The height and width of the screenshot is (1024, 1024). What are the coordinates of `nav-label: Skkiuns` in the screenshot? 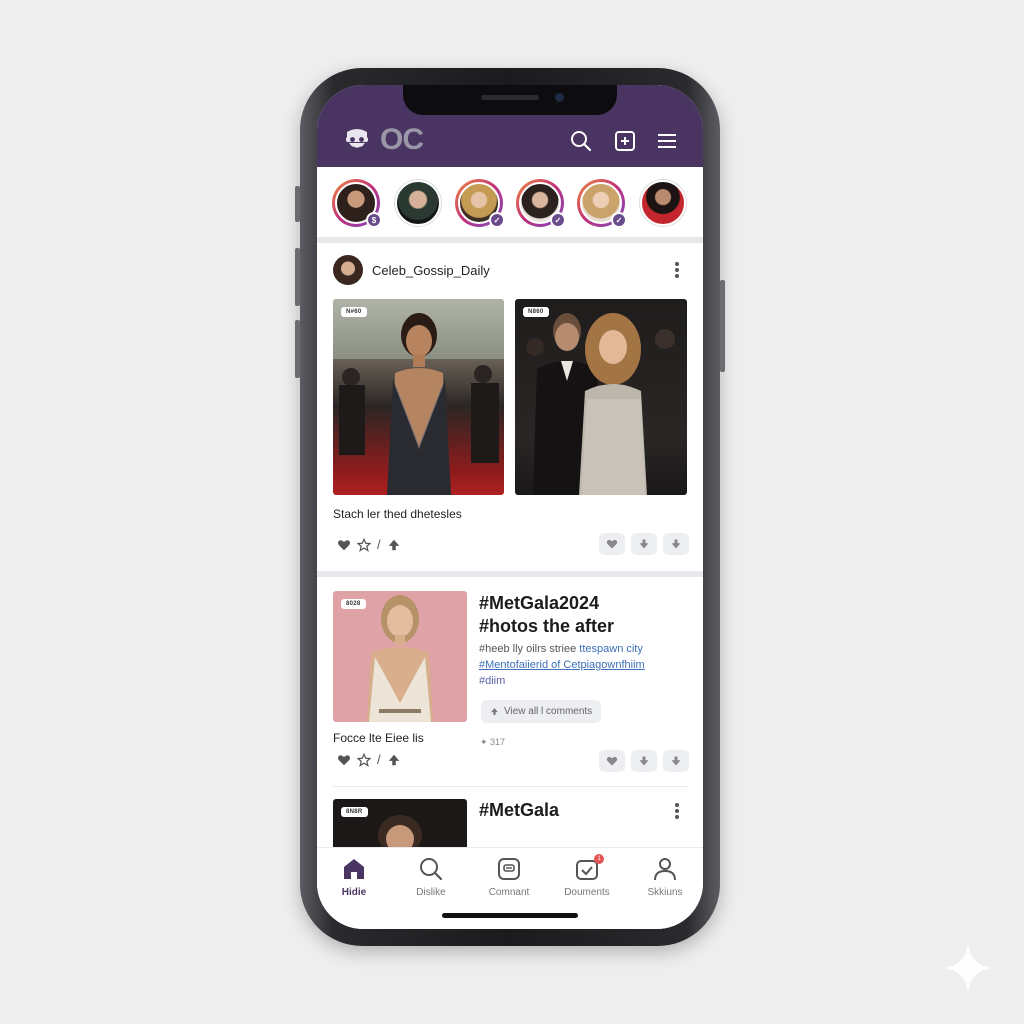 It's located at (665, 892).